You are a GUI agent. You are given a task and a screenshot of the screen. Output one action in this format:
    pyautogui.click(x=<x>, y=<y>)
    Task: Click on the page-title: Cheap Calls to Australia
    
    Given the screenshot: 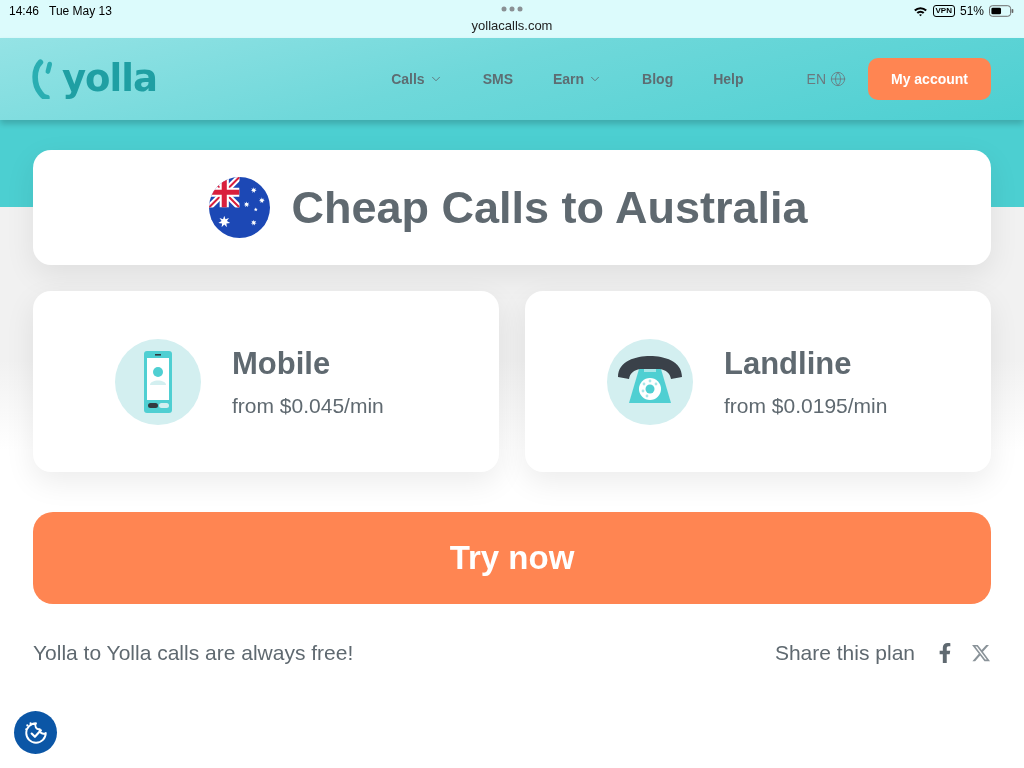 What is the action you would take?
    pyautogui.click(x=549, y=207)
    